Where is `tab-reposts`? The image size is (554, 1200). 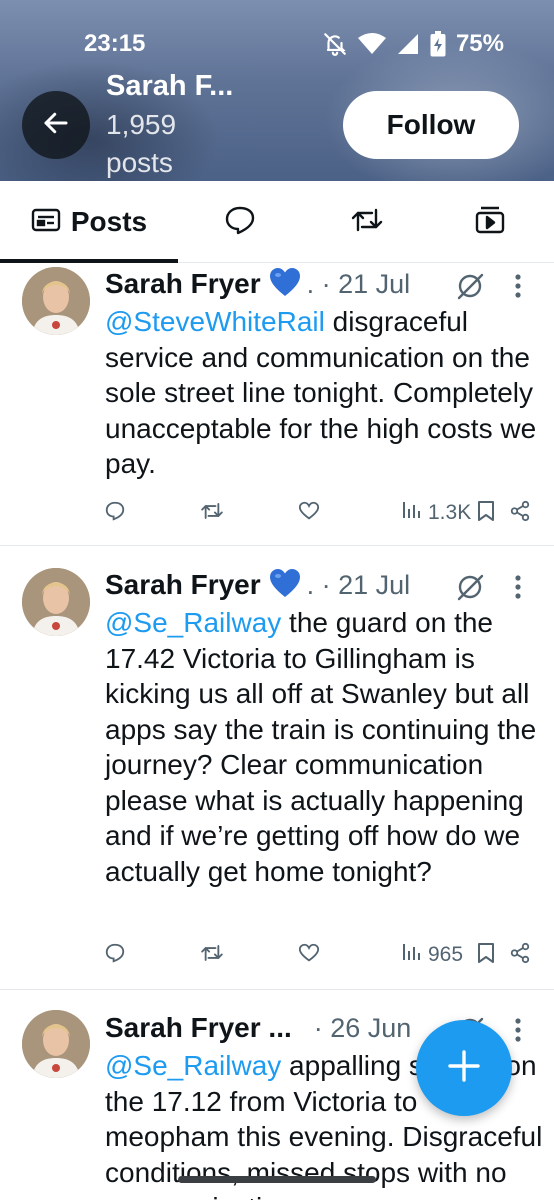
tab-reposts is located at coordinates (367, 222).